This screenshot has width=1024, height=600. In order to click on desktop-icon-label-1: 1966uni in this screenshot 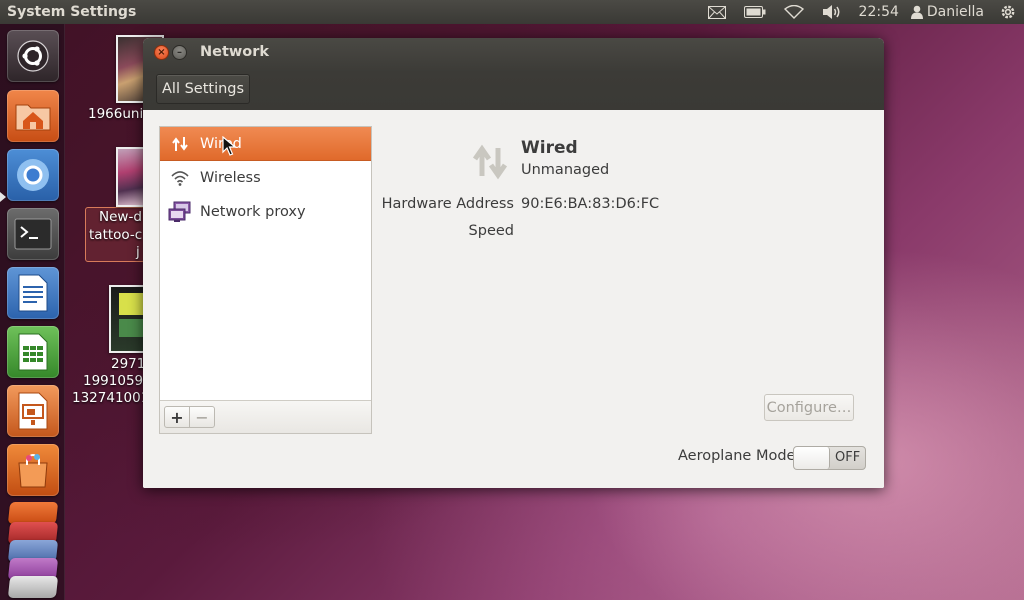, I will do `click(118, 114)`.